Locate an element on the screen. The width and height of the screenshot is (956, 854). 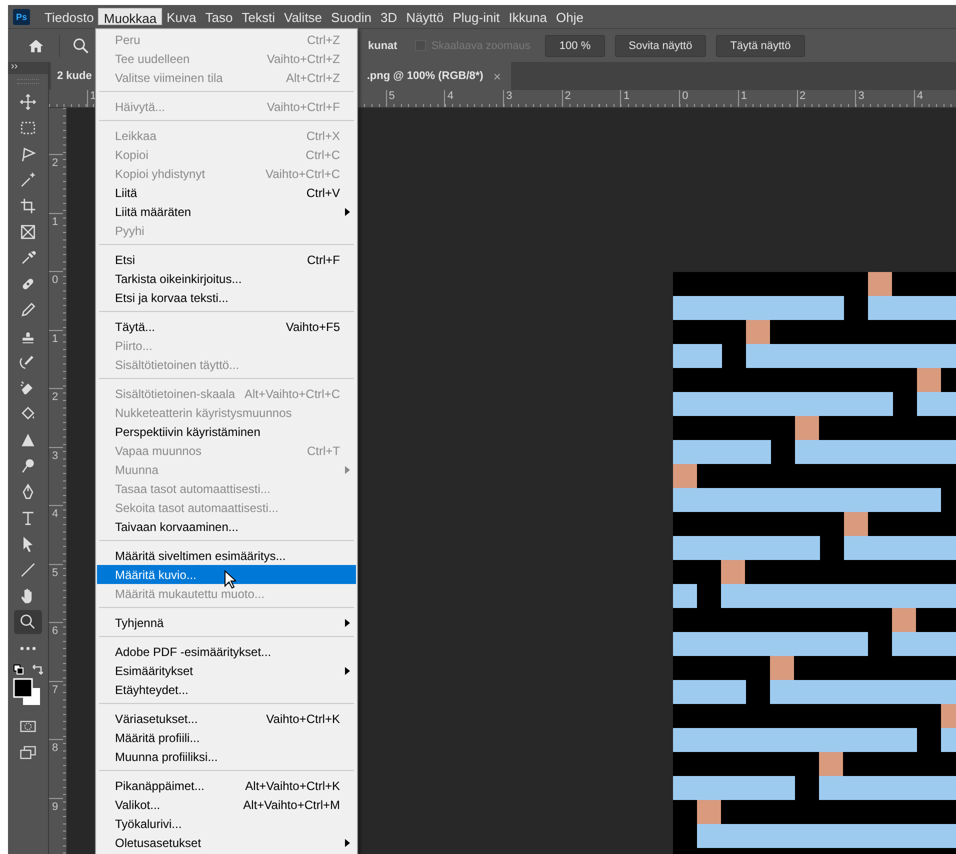
frame-icon is located at coordinates (28, 232).